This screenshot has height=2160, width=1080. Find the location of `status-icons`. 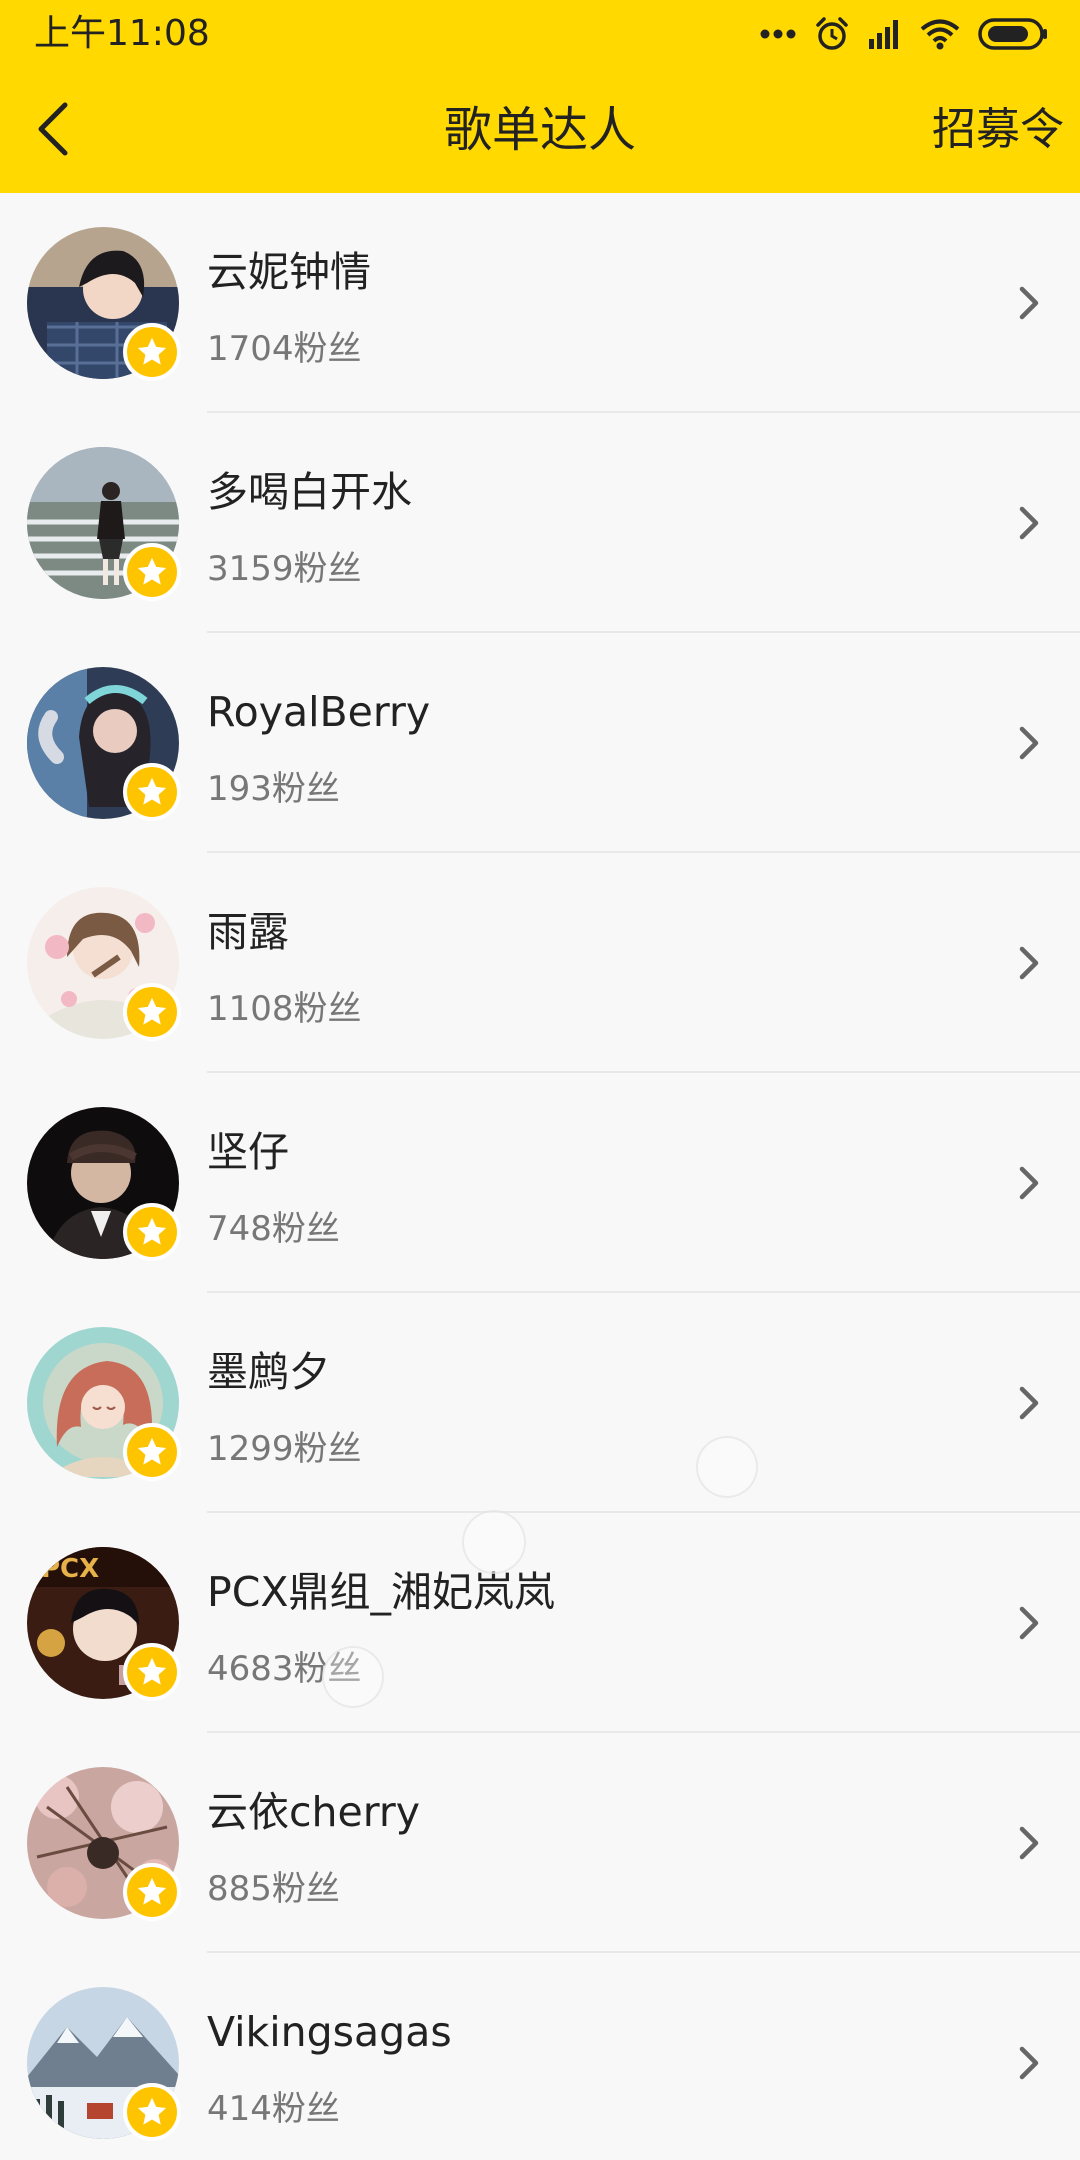

status-icons is located at coordinates (904, 34).